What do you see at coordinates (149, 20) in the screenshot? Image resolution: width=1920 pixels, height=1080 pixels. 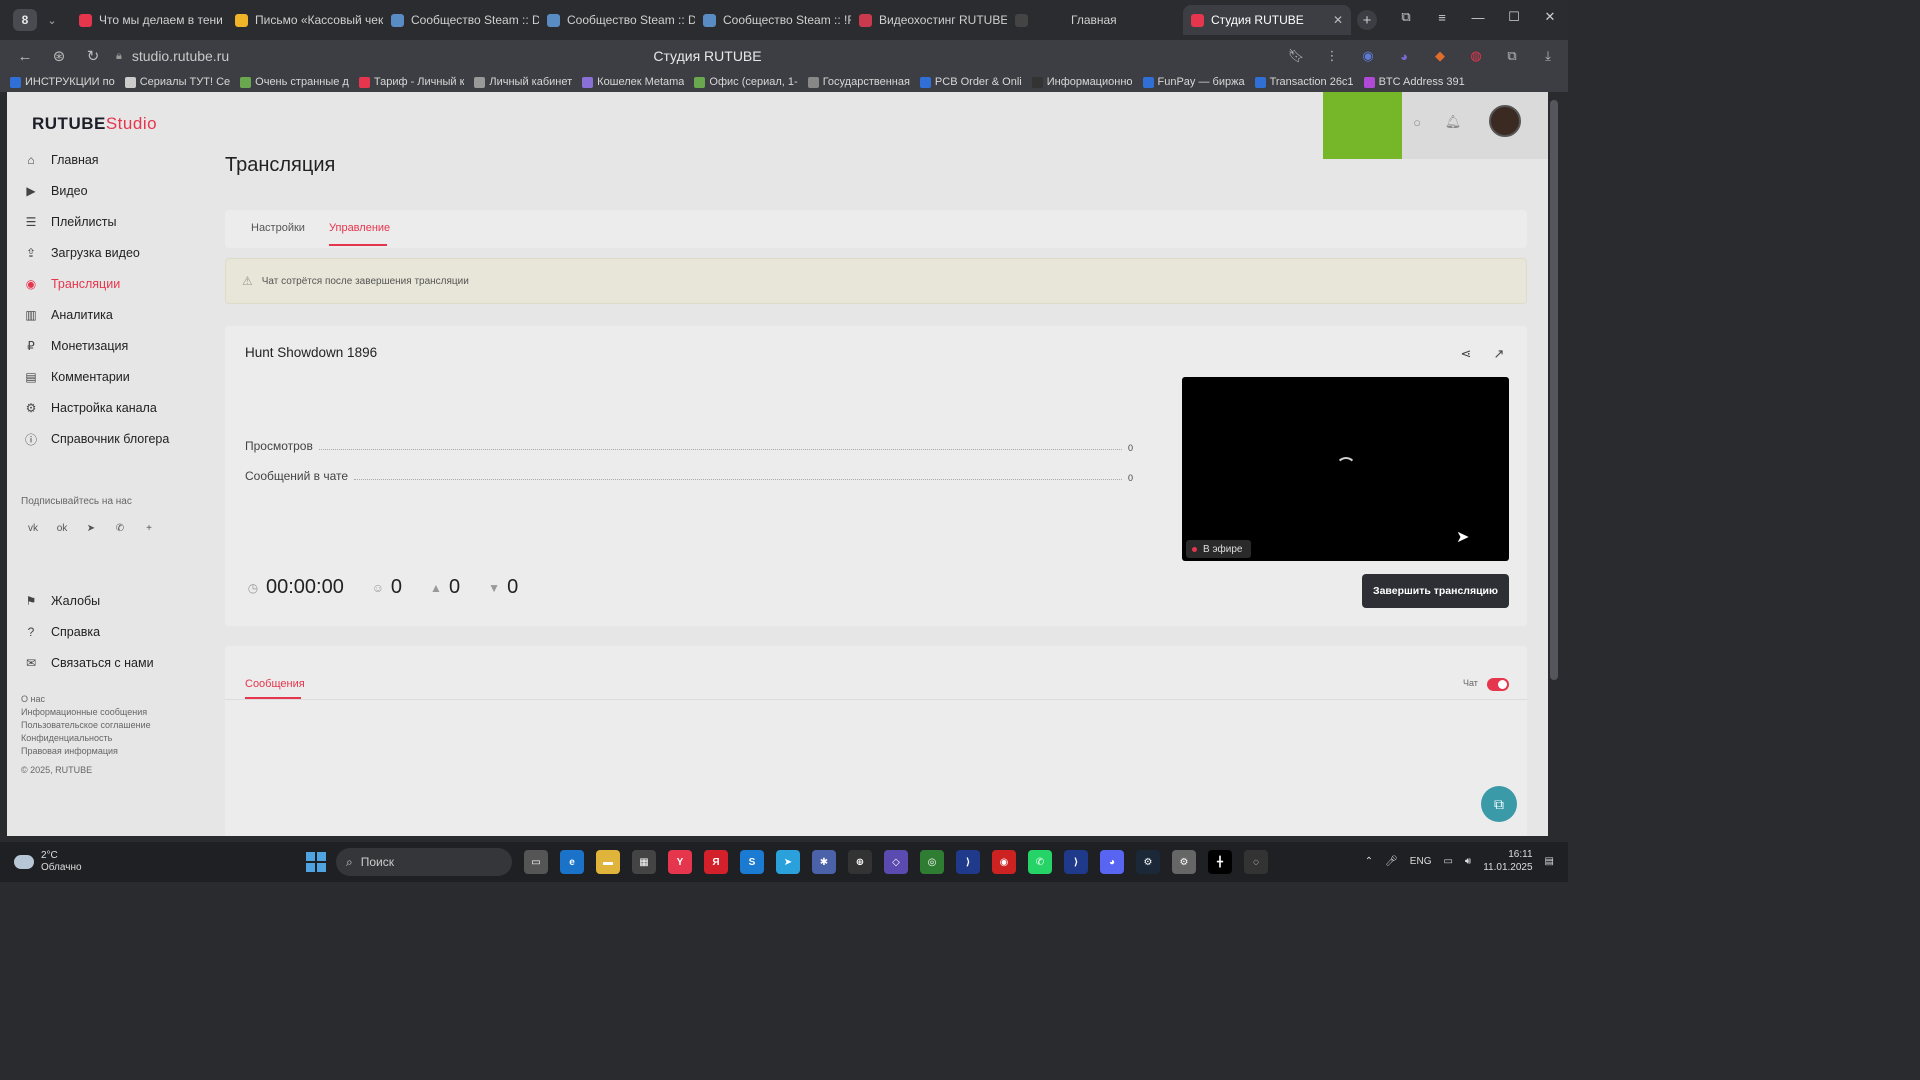 I see `browser-tab: Что мы делаем в тени 1` at bounding box center [149, 20].